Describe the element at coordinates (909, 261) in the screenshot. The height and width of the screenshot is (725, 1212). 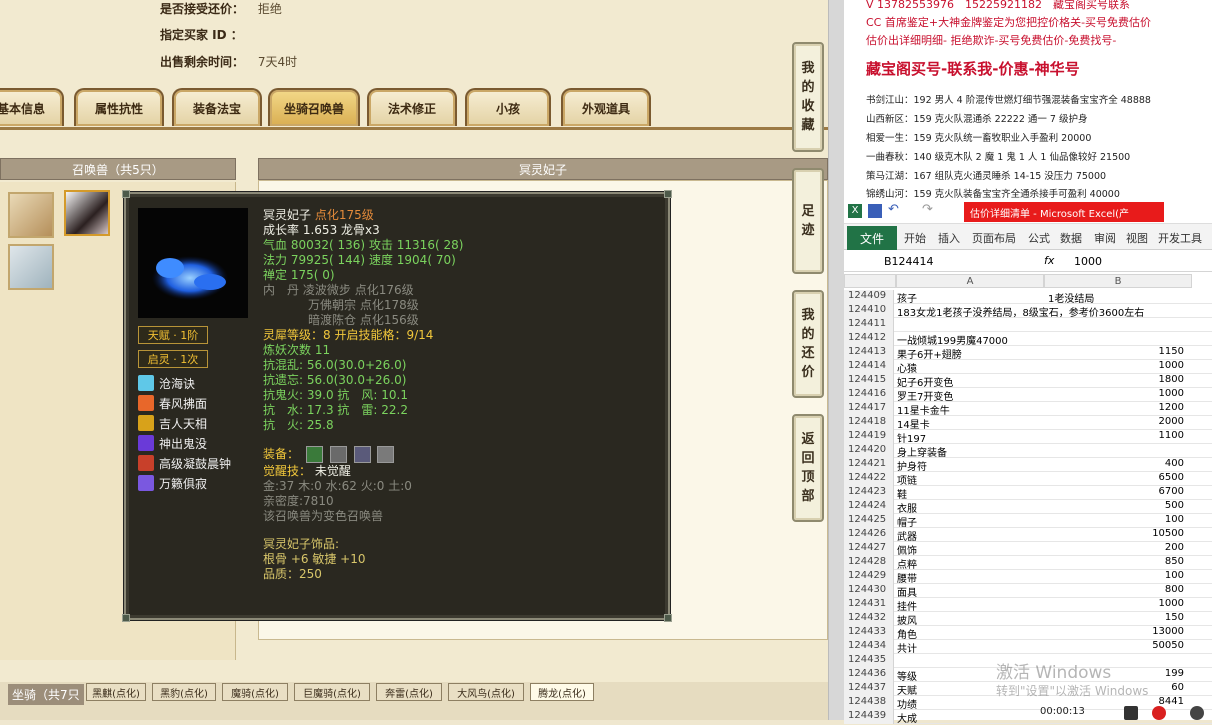
I see `name-box: B124414` at that location.